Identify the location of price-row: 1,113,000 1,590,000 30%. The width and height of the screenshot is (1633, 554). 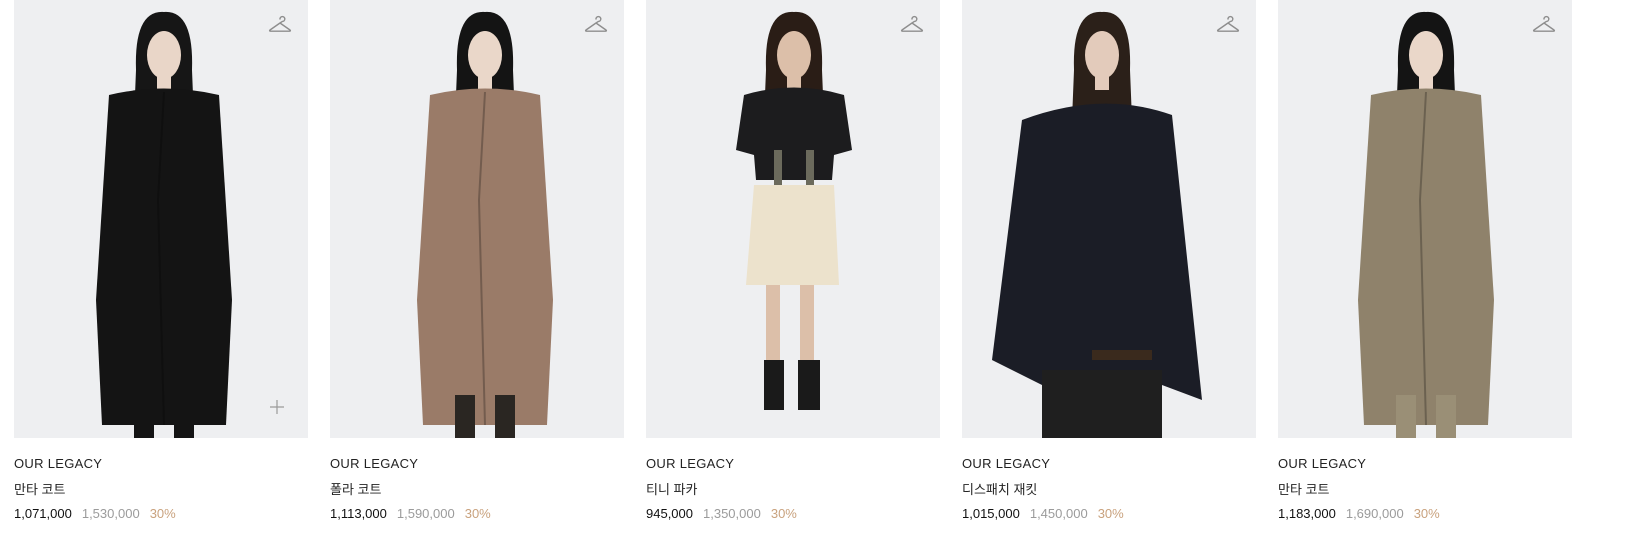
(477, 513).